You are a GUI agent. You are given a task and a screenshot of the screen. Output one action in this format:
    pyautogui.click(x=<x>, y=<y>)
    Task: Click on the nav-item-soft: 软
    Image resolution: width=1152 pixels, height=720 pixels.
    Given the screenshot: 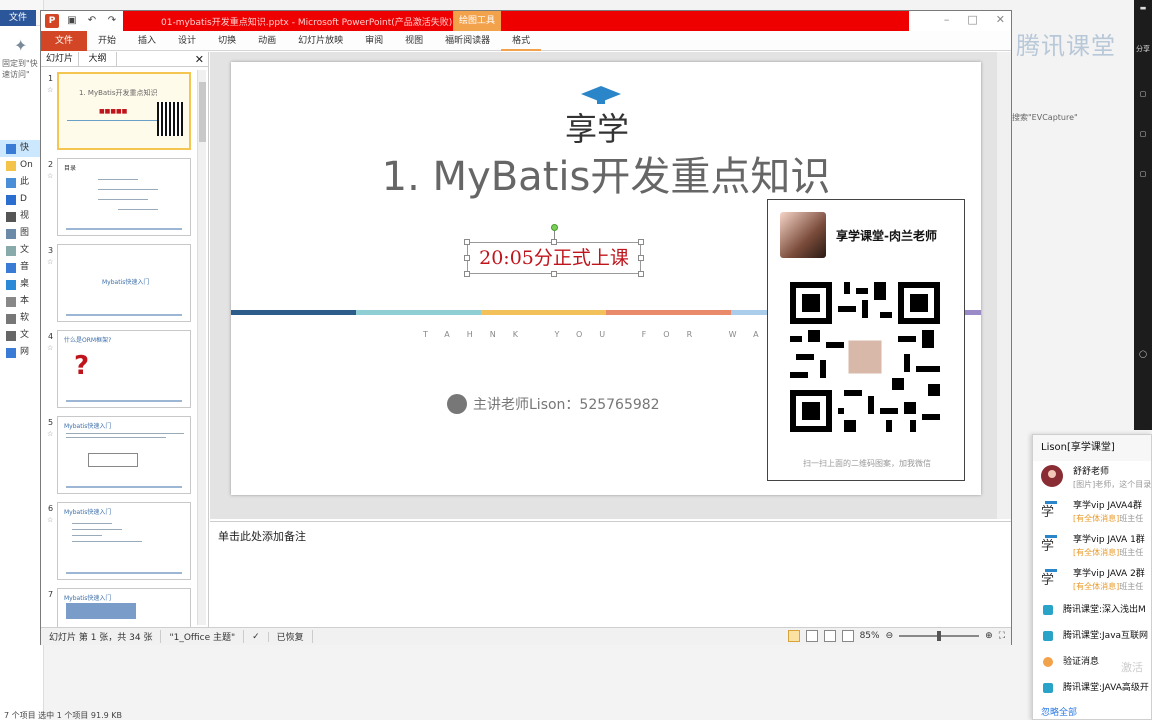 What is the action you would take?
    pyautogui.click(x=22, y=318)
    